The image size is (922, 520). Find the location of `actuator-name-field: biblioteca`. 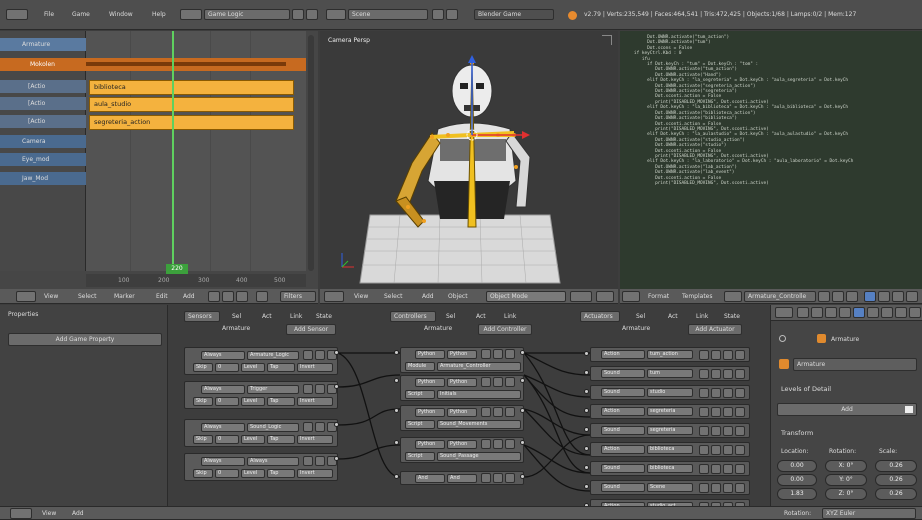

actuator-name-field: biblioteca is located at coordinates (670, 449).